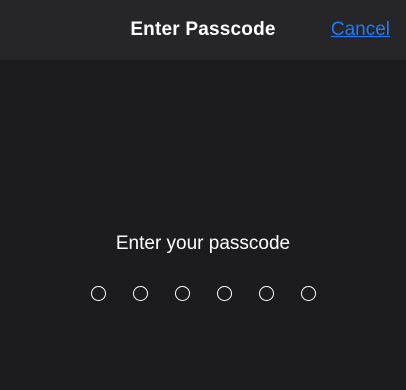  Describe the element at coordinates (203, 243) in the screenshot. I see `passcode-prompt: Enter your passcode` at that location.